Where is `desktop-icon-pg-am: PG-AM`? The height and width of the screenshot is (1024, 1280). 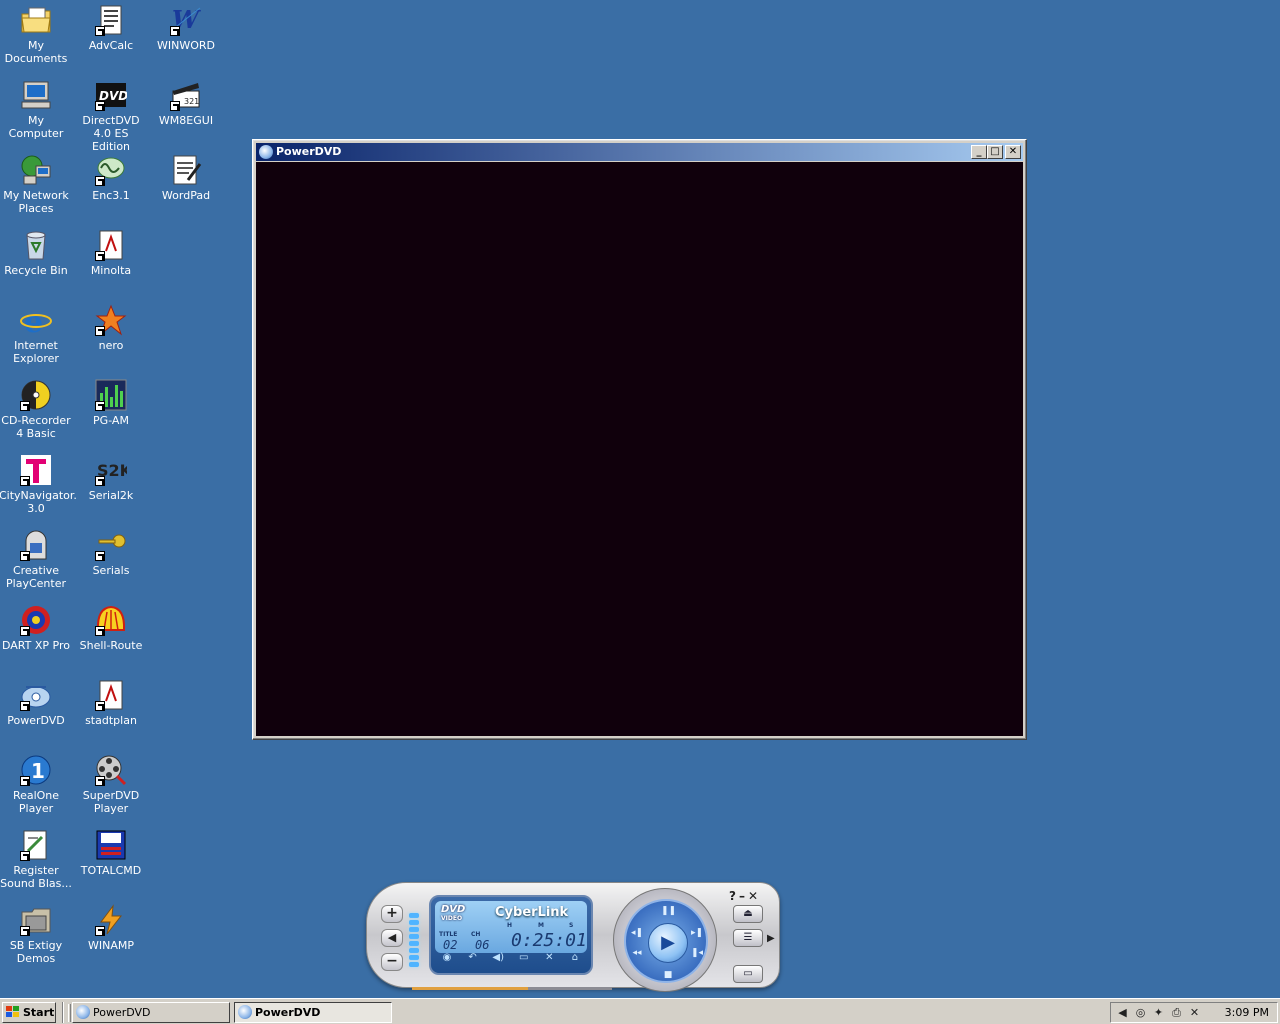 desktop-icon-pg-am: PG-AM is located at coordinates (111, 403).